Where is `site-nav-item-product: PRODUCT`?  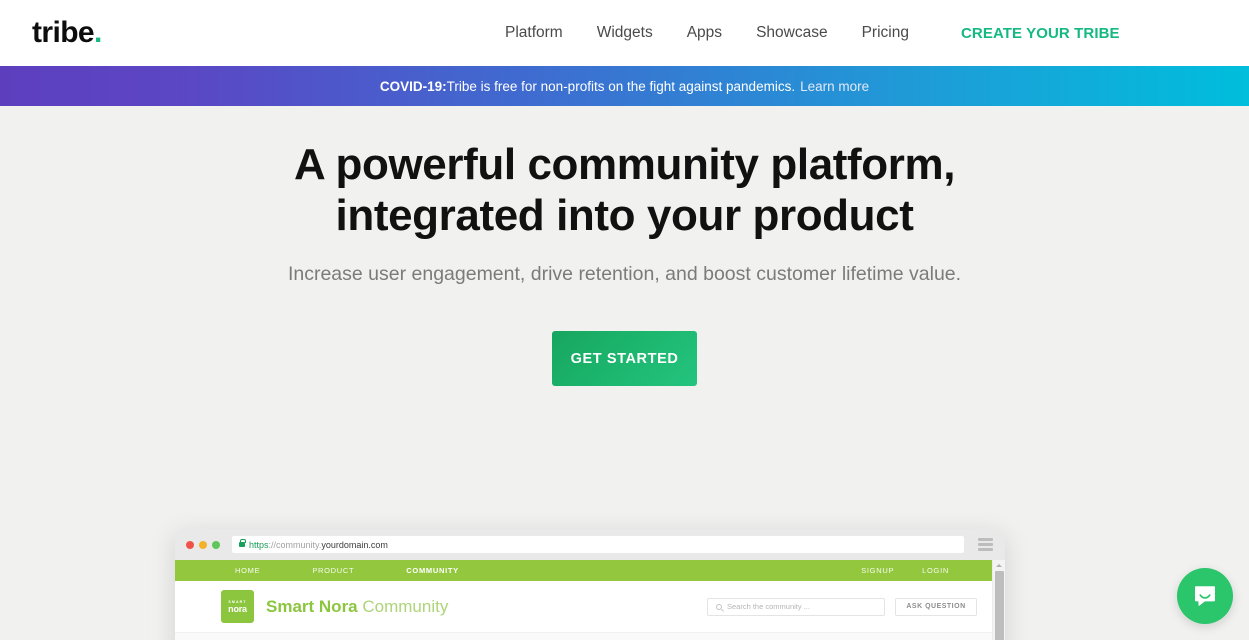
site-nav-item-product: PRODUCT is located at coordinates (333, 570).